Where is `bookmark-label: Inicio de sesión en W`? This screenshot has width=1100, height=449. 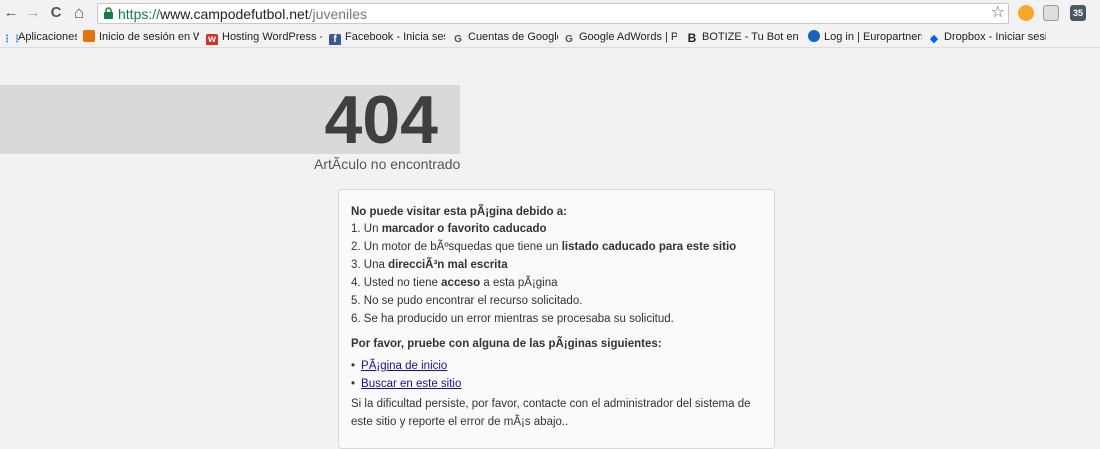 bookmark-label: Inicio de sesión en W is located at coordinates (149, 37).